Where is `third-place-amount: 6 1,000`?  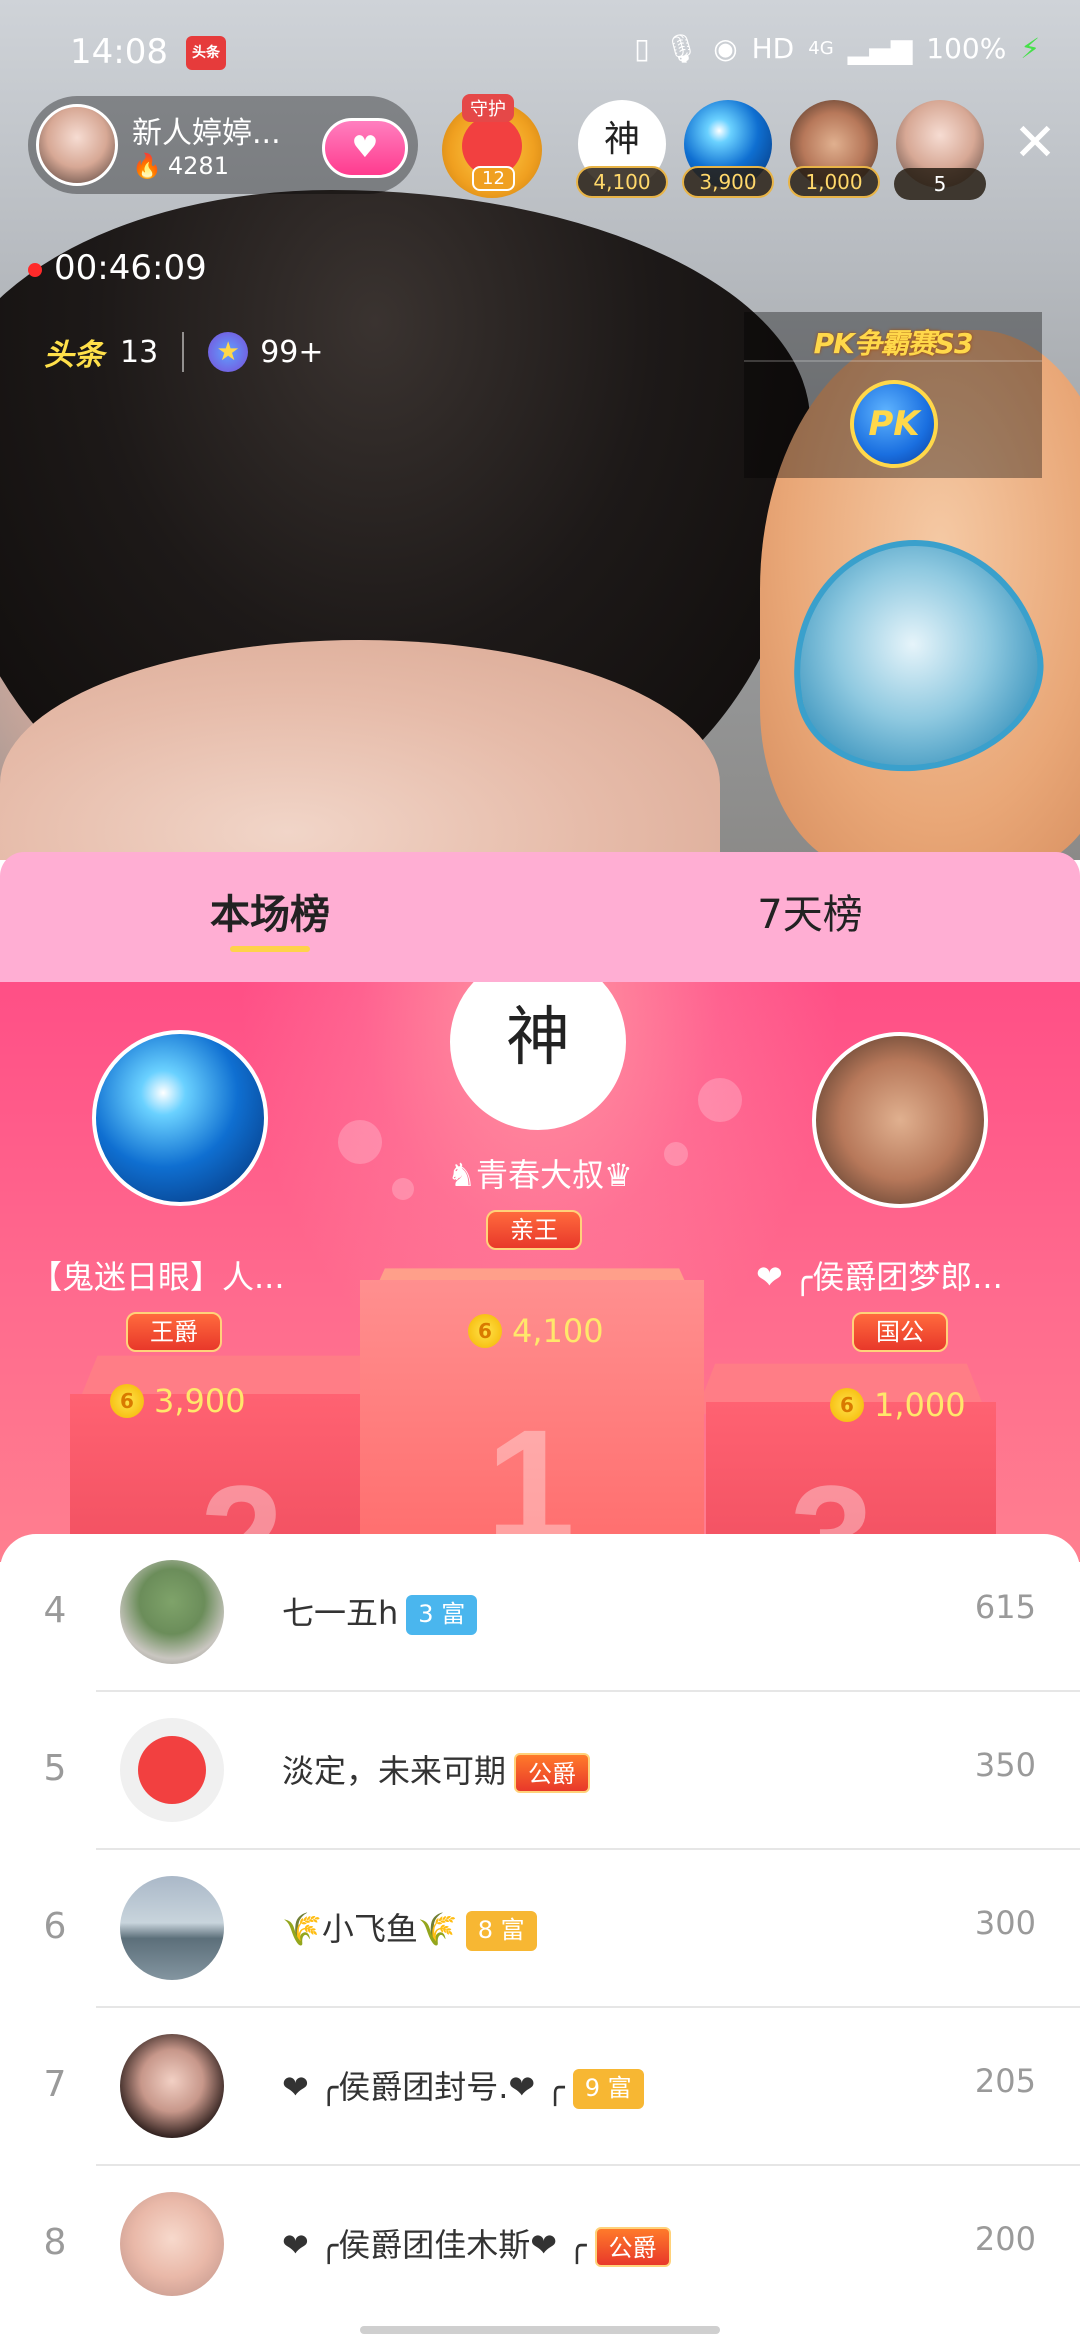
third-place-amount: 6 1,000 is located at coordinates (898, 1405).